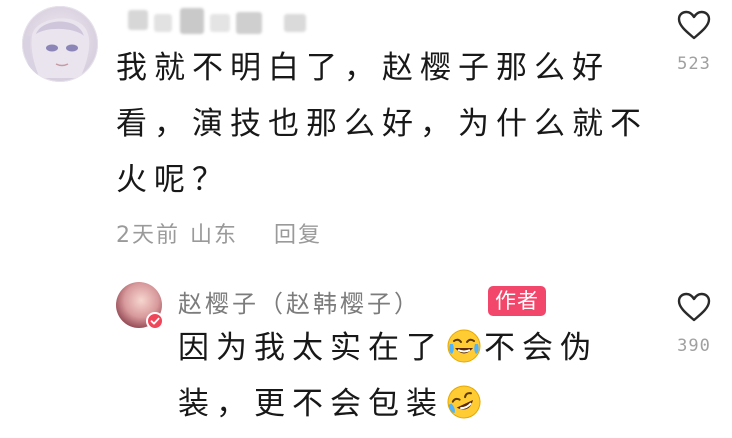  What do you see at coordinates (694, 346) in the screenshot?
I see `reply-like-count: 390` at bounding box center [694, 346].